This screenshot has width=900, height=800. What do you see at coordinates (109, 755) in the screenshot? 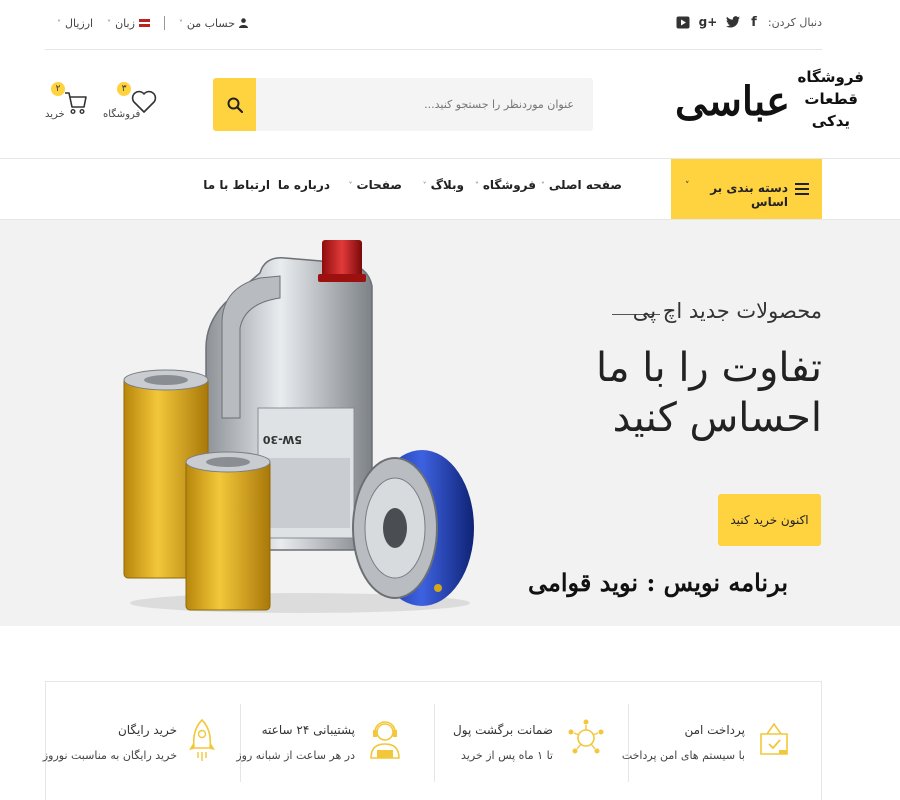
I see `feature-subtitle: خرید رایگان به مناسبت نوروز` at bounding box center [109, 755].